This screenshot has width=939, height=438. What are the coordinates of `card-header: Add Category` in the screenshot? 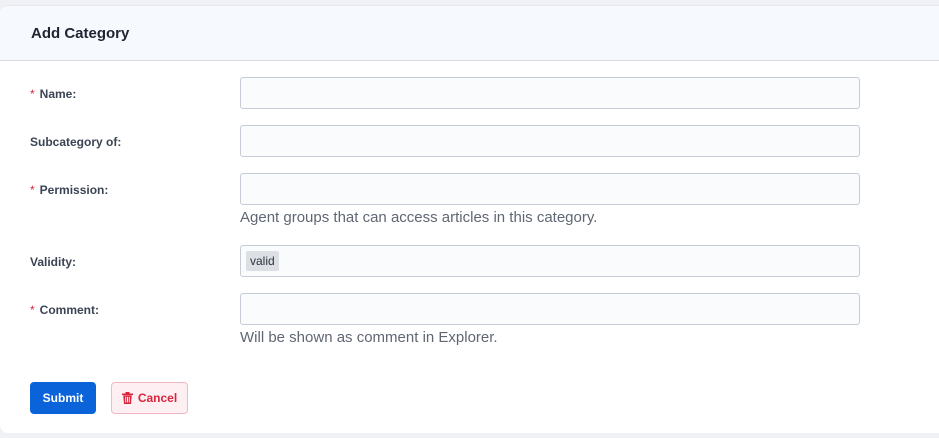 It's located at (469, 33).